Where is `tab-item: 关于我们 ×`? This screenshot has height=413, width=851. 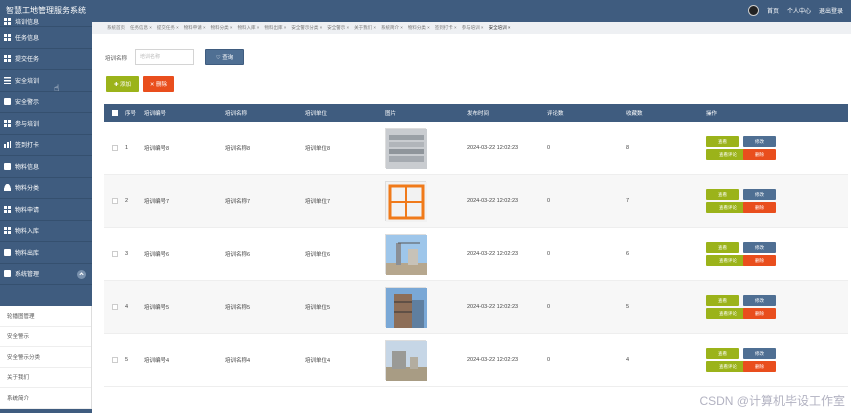
tab-item: 关于我们 × is located at coordinates (365, 28).